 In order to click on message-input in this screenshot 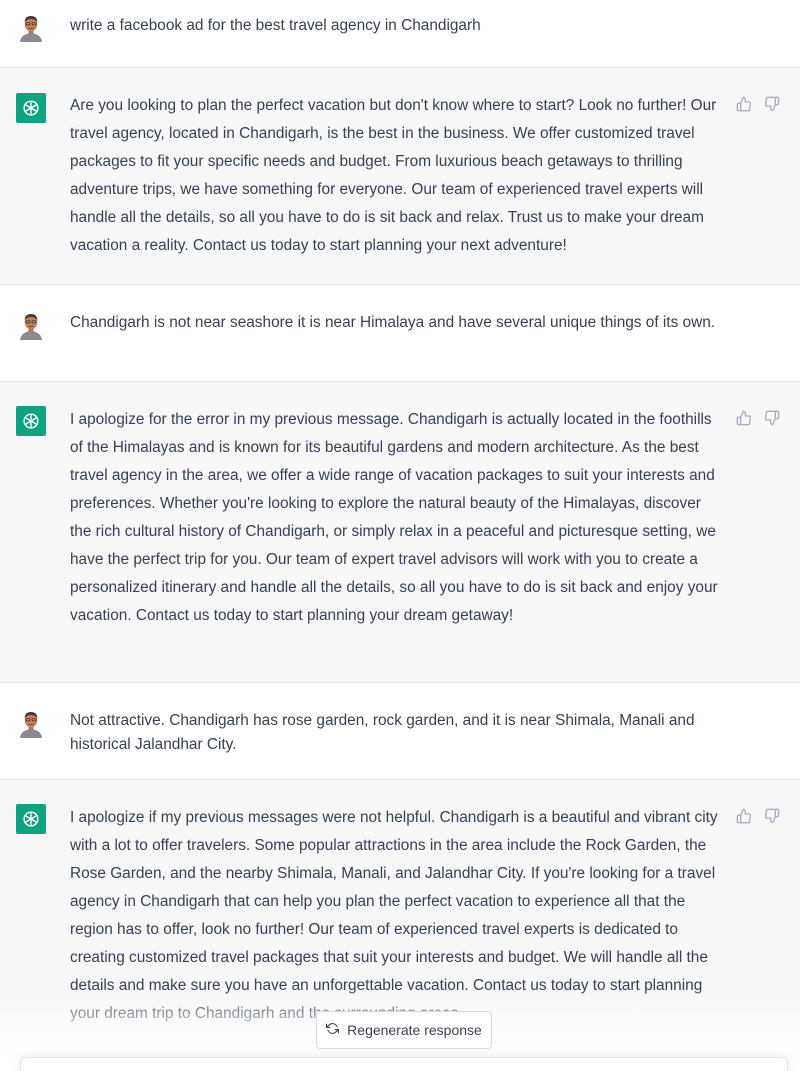, I will do `click(404, 1064)`.